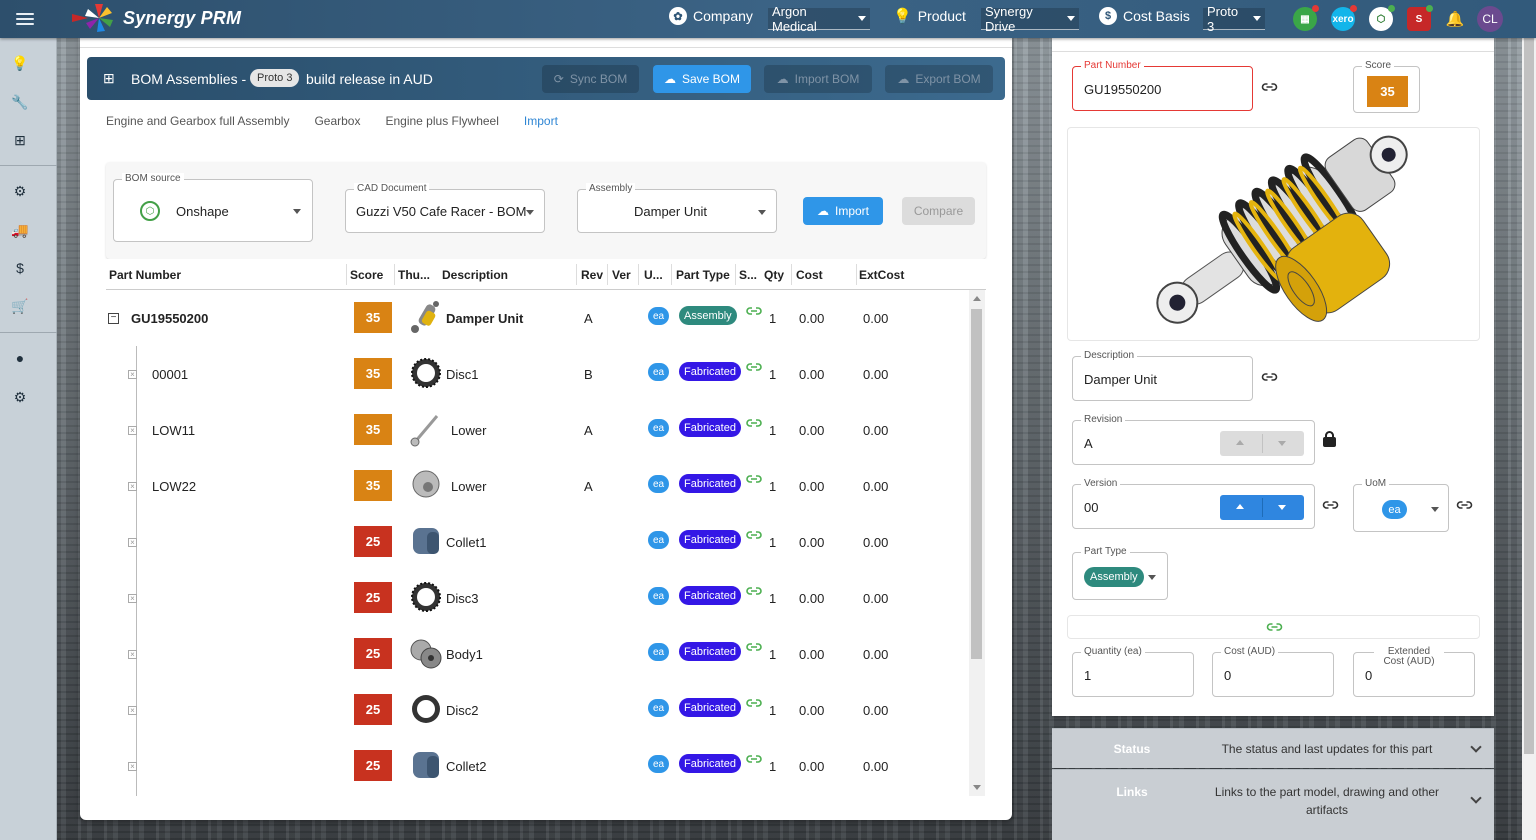 The image size is (1536, 840). I want to click on solidworks-app-icon: S, so click(1420, 18).